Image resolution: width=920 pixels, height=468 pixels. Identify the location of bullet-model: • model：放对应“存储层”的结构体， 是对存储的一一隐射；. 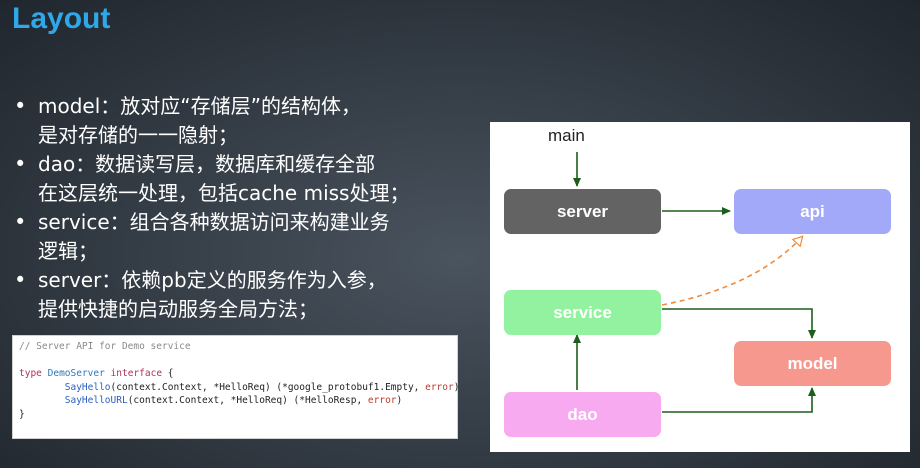
(234, 121).